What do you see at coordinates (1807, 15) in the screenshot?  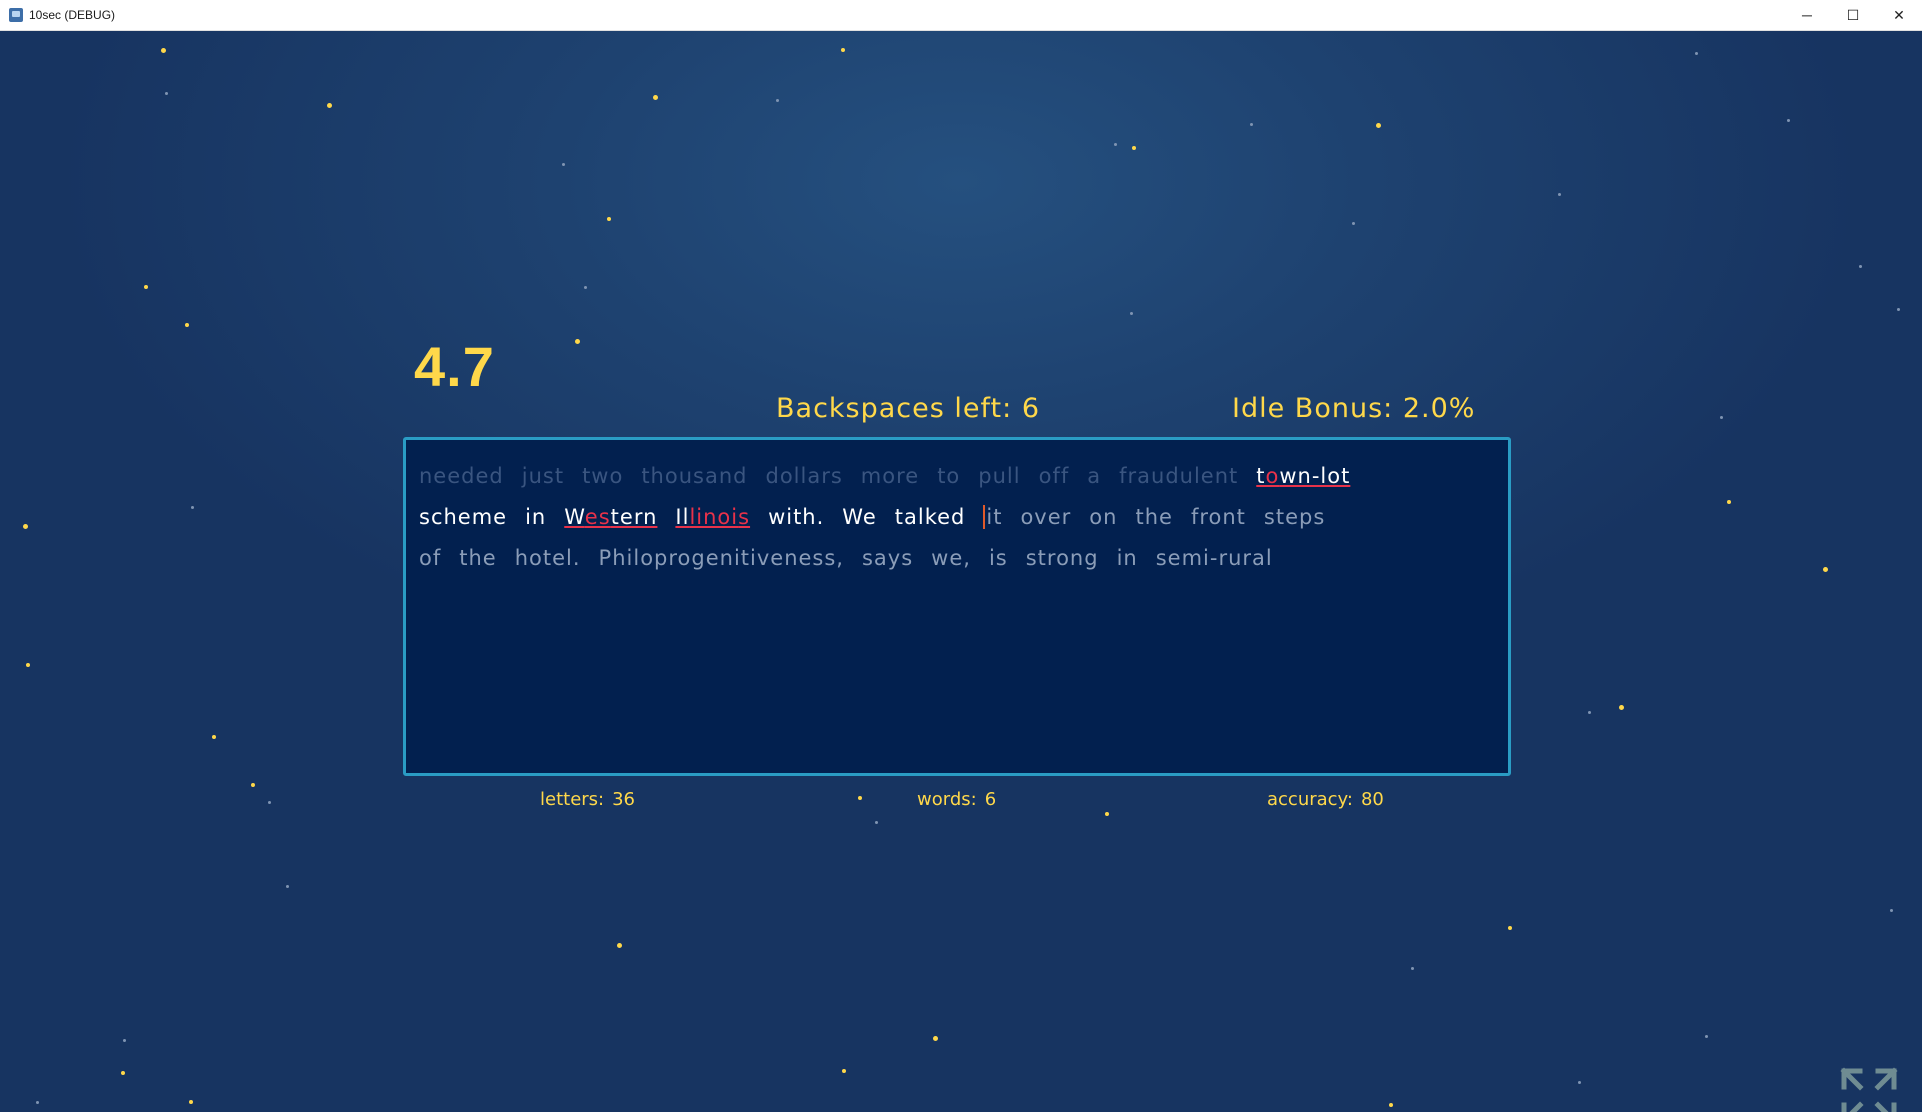 I see `minimize-button: ─` at bounding box center [1807, 15].